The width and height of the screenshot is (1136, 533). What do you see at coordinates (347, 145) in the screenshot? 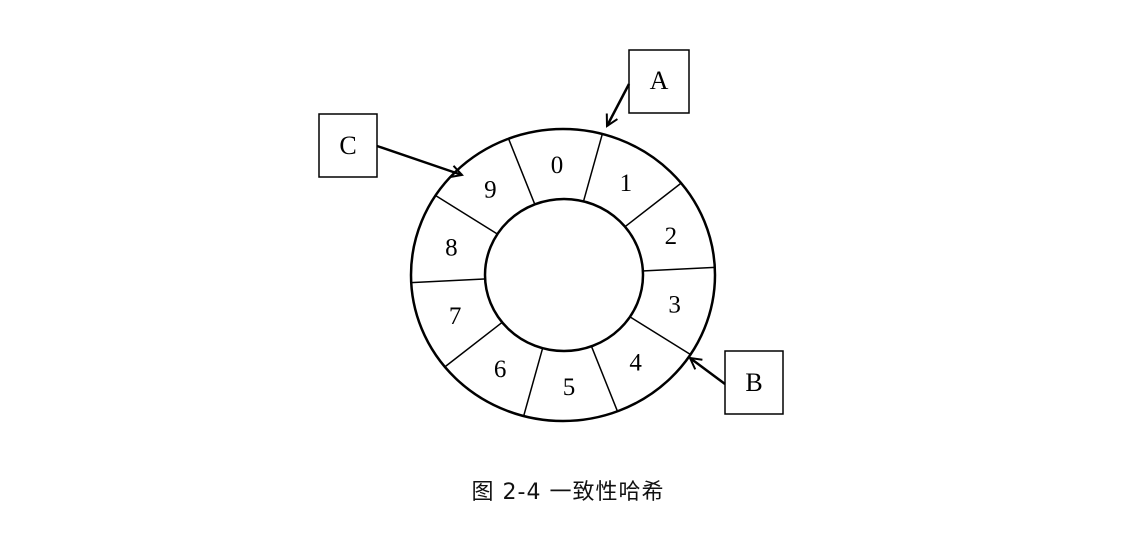
I see `node-c-label: C` at bounding box center [347, 145].